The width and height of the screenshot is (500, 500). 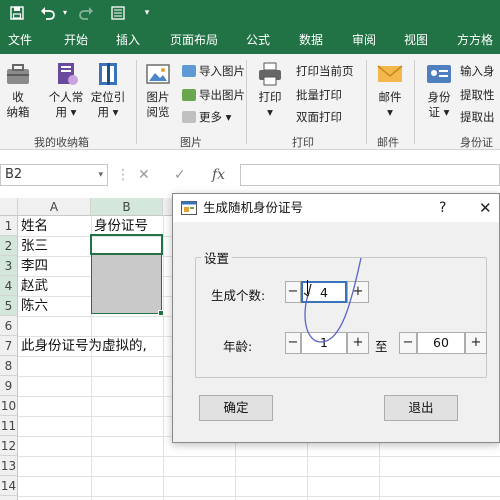 What do you see at coordinates (238, 295) in the screenshot?
I see `count-label: 生成个数:` at bounding box center [238, 295].